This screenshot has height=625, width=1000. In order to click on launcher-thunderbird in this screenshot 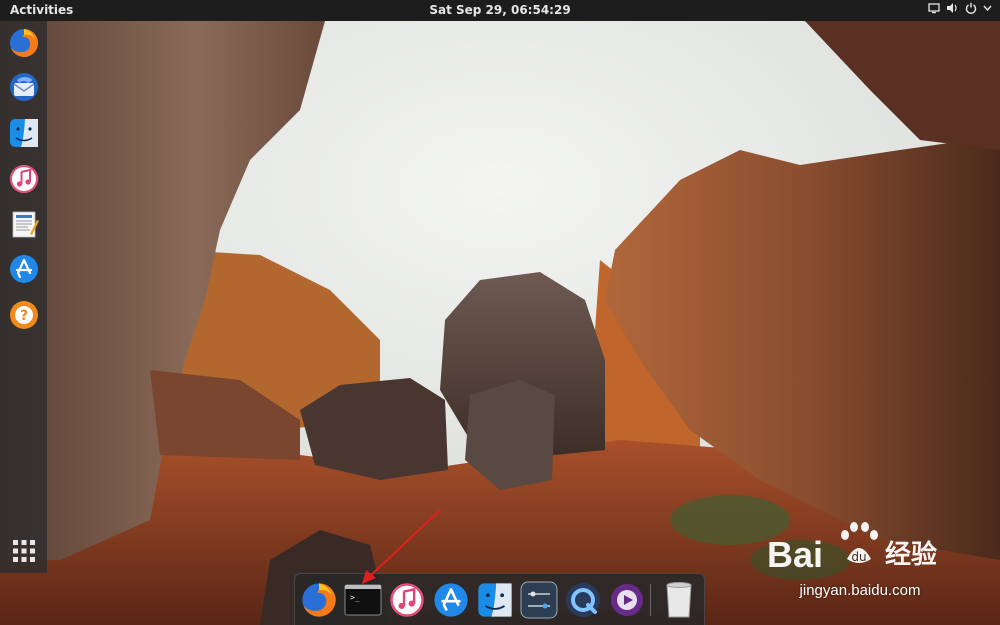, I will do `click(23, 86)`.